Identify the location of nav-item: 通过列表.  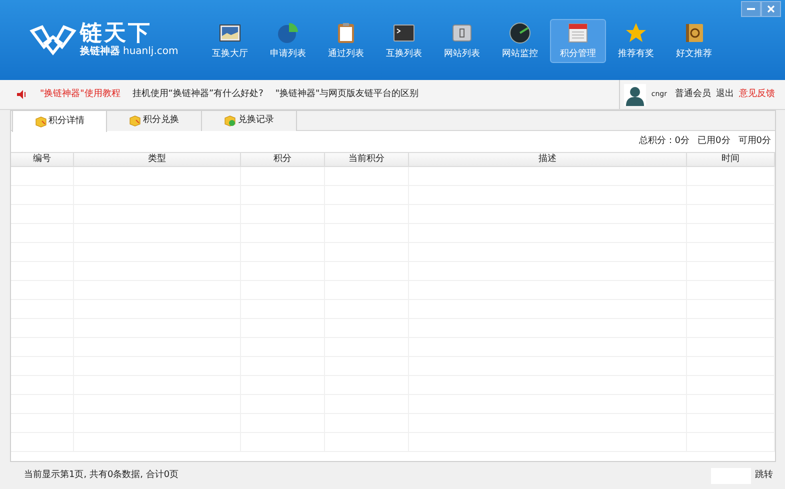
(346, 41).